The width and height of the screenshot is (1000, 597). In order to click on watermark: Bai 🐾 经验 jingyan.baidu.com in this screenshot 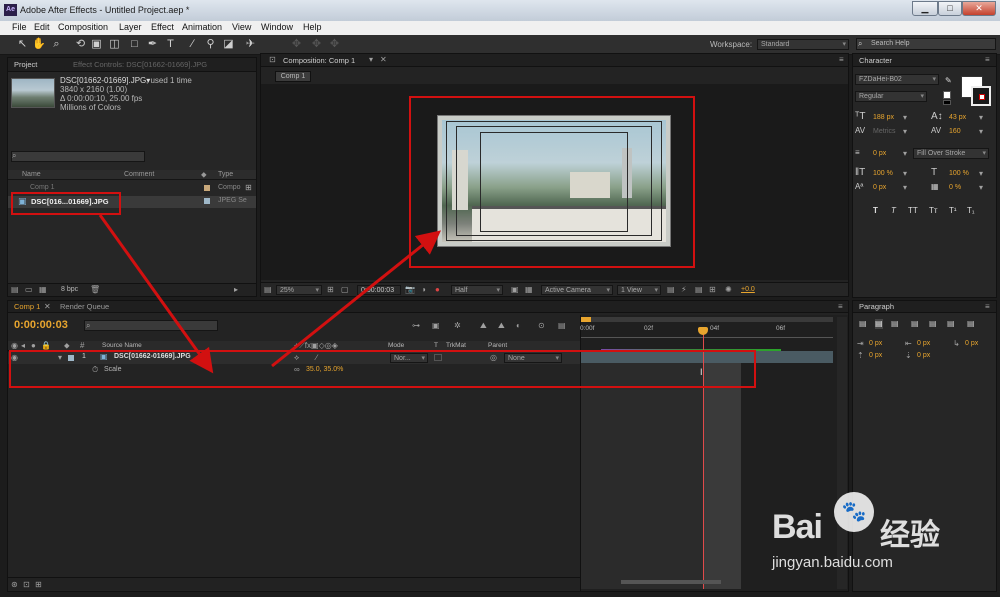, I will do `click(882, 542)`.